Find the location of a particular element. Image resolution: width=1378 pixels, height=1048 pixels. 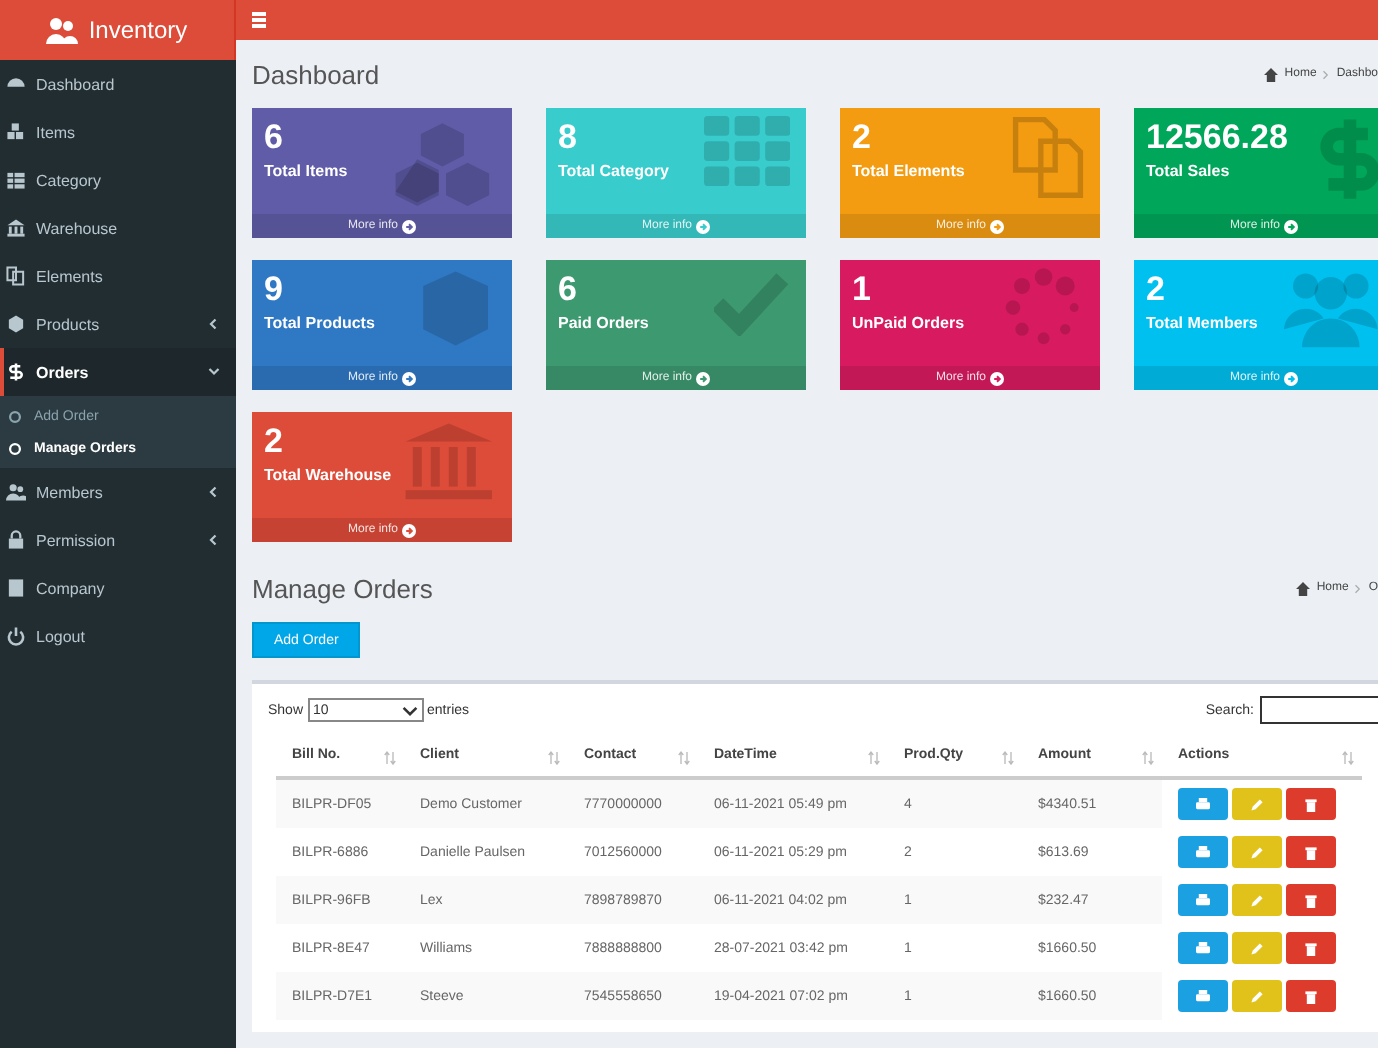

stat-value: 1 is located at coordinates (861, 290).